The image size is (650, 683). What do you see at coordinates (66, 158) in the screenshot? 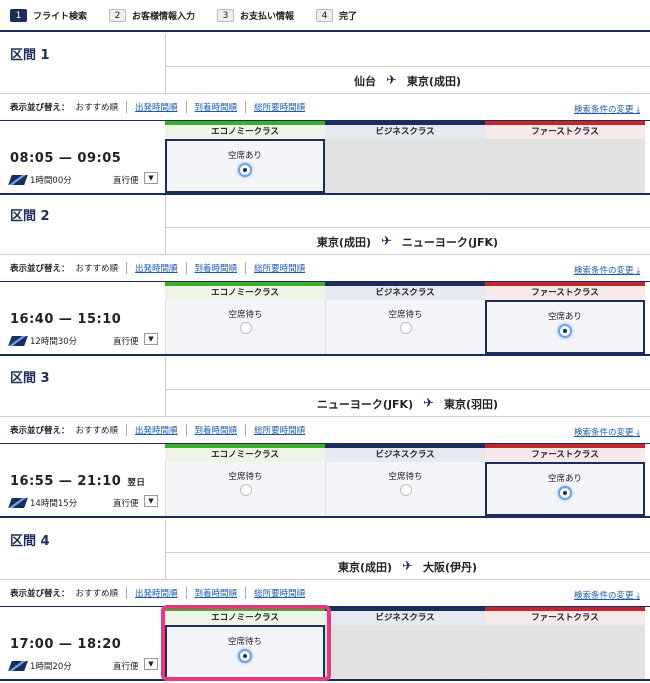
I see `times-text: 08:05 — 09:05` at bounding box center [66, 158].